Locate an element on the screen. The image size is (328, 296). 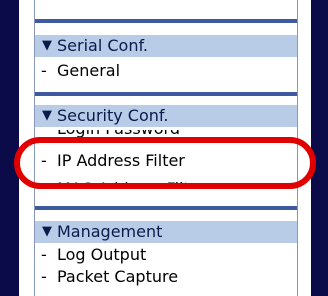
section-management: ▼ Management is located at coordinates (166, 232).